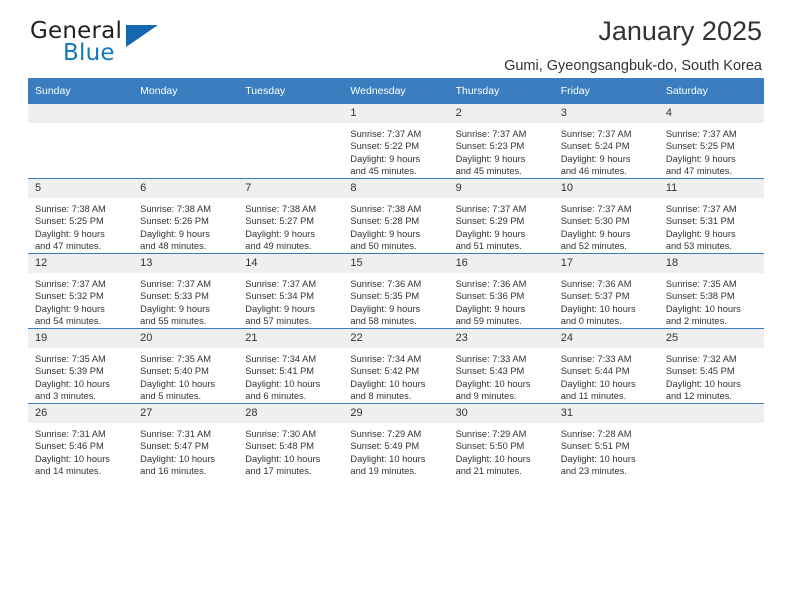 The image size is (792, 612). Describe the element at coordinates (711, 413) in the screenshot. I see `day-number` at that location.